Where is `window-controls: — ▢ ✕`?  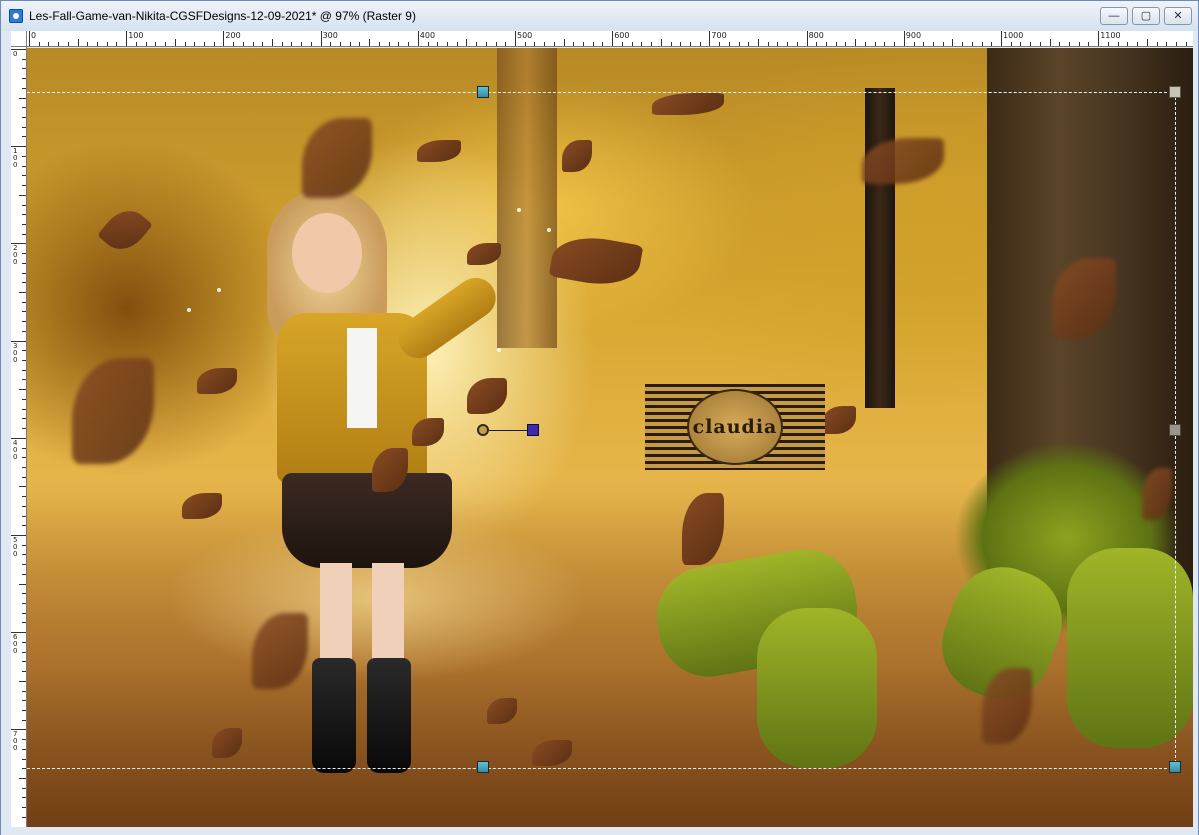 window-controls: — ▢ ✕ is located at coordinates (1146, 16).